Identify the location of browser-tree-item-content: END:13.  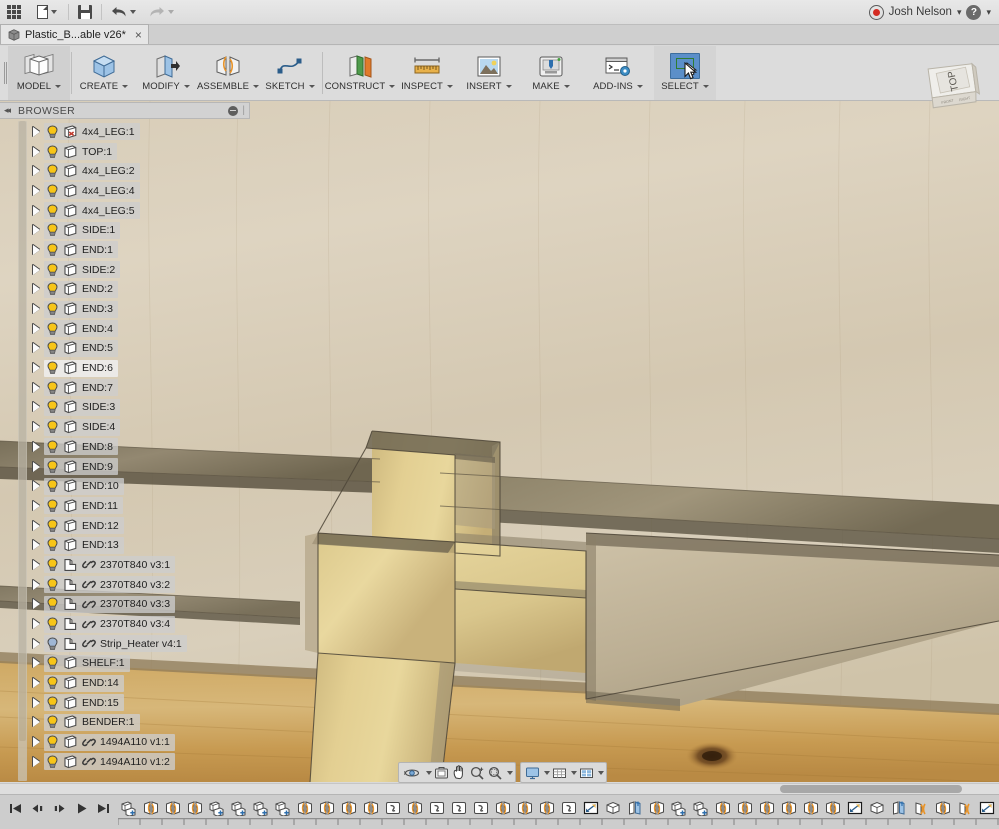
(84, 545).